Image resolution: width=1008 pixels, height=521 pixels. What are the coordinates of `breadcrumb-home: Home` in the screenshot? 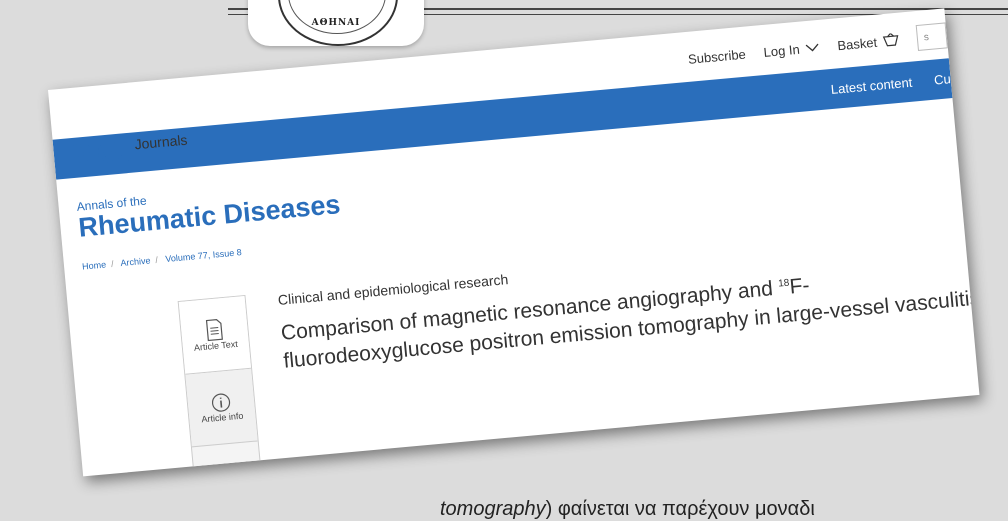 It's located at (94, 265).